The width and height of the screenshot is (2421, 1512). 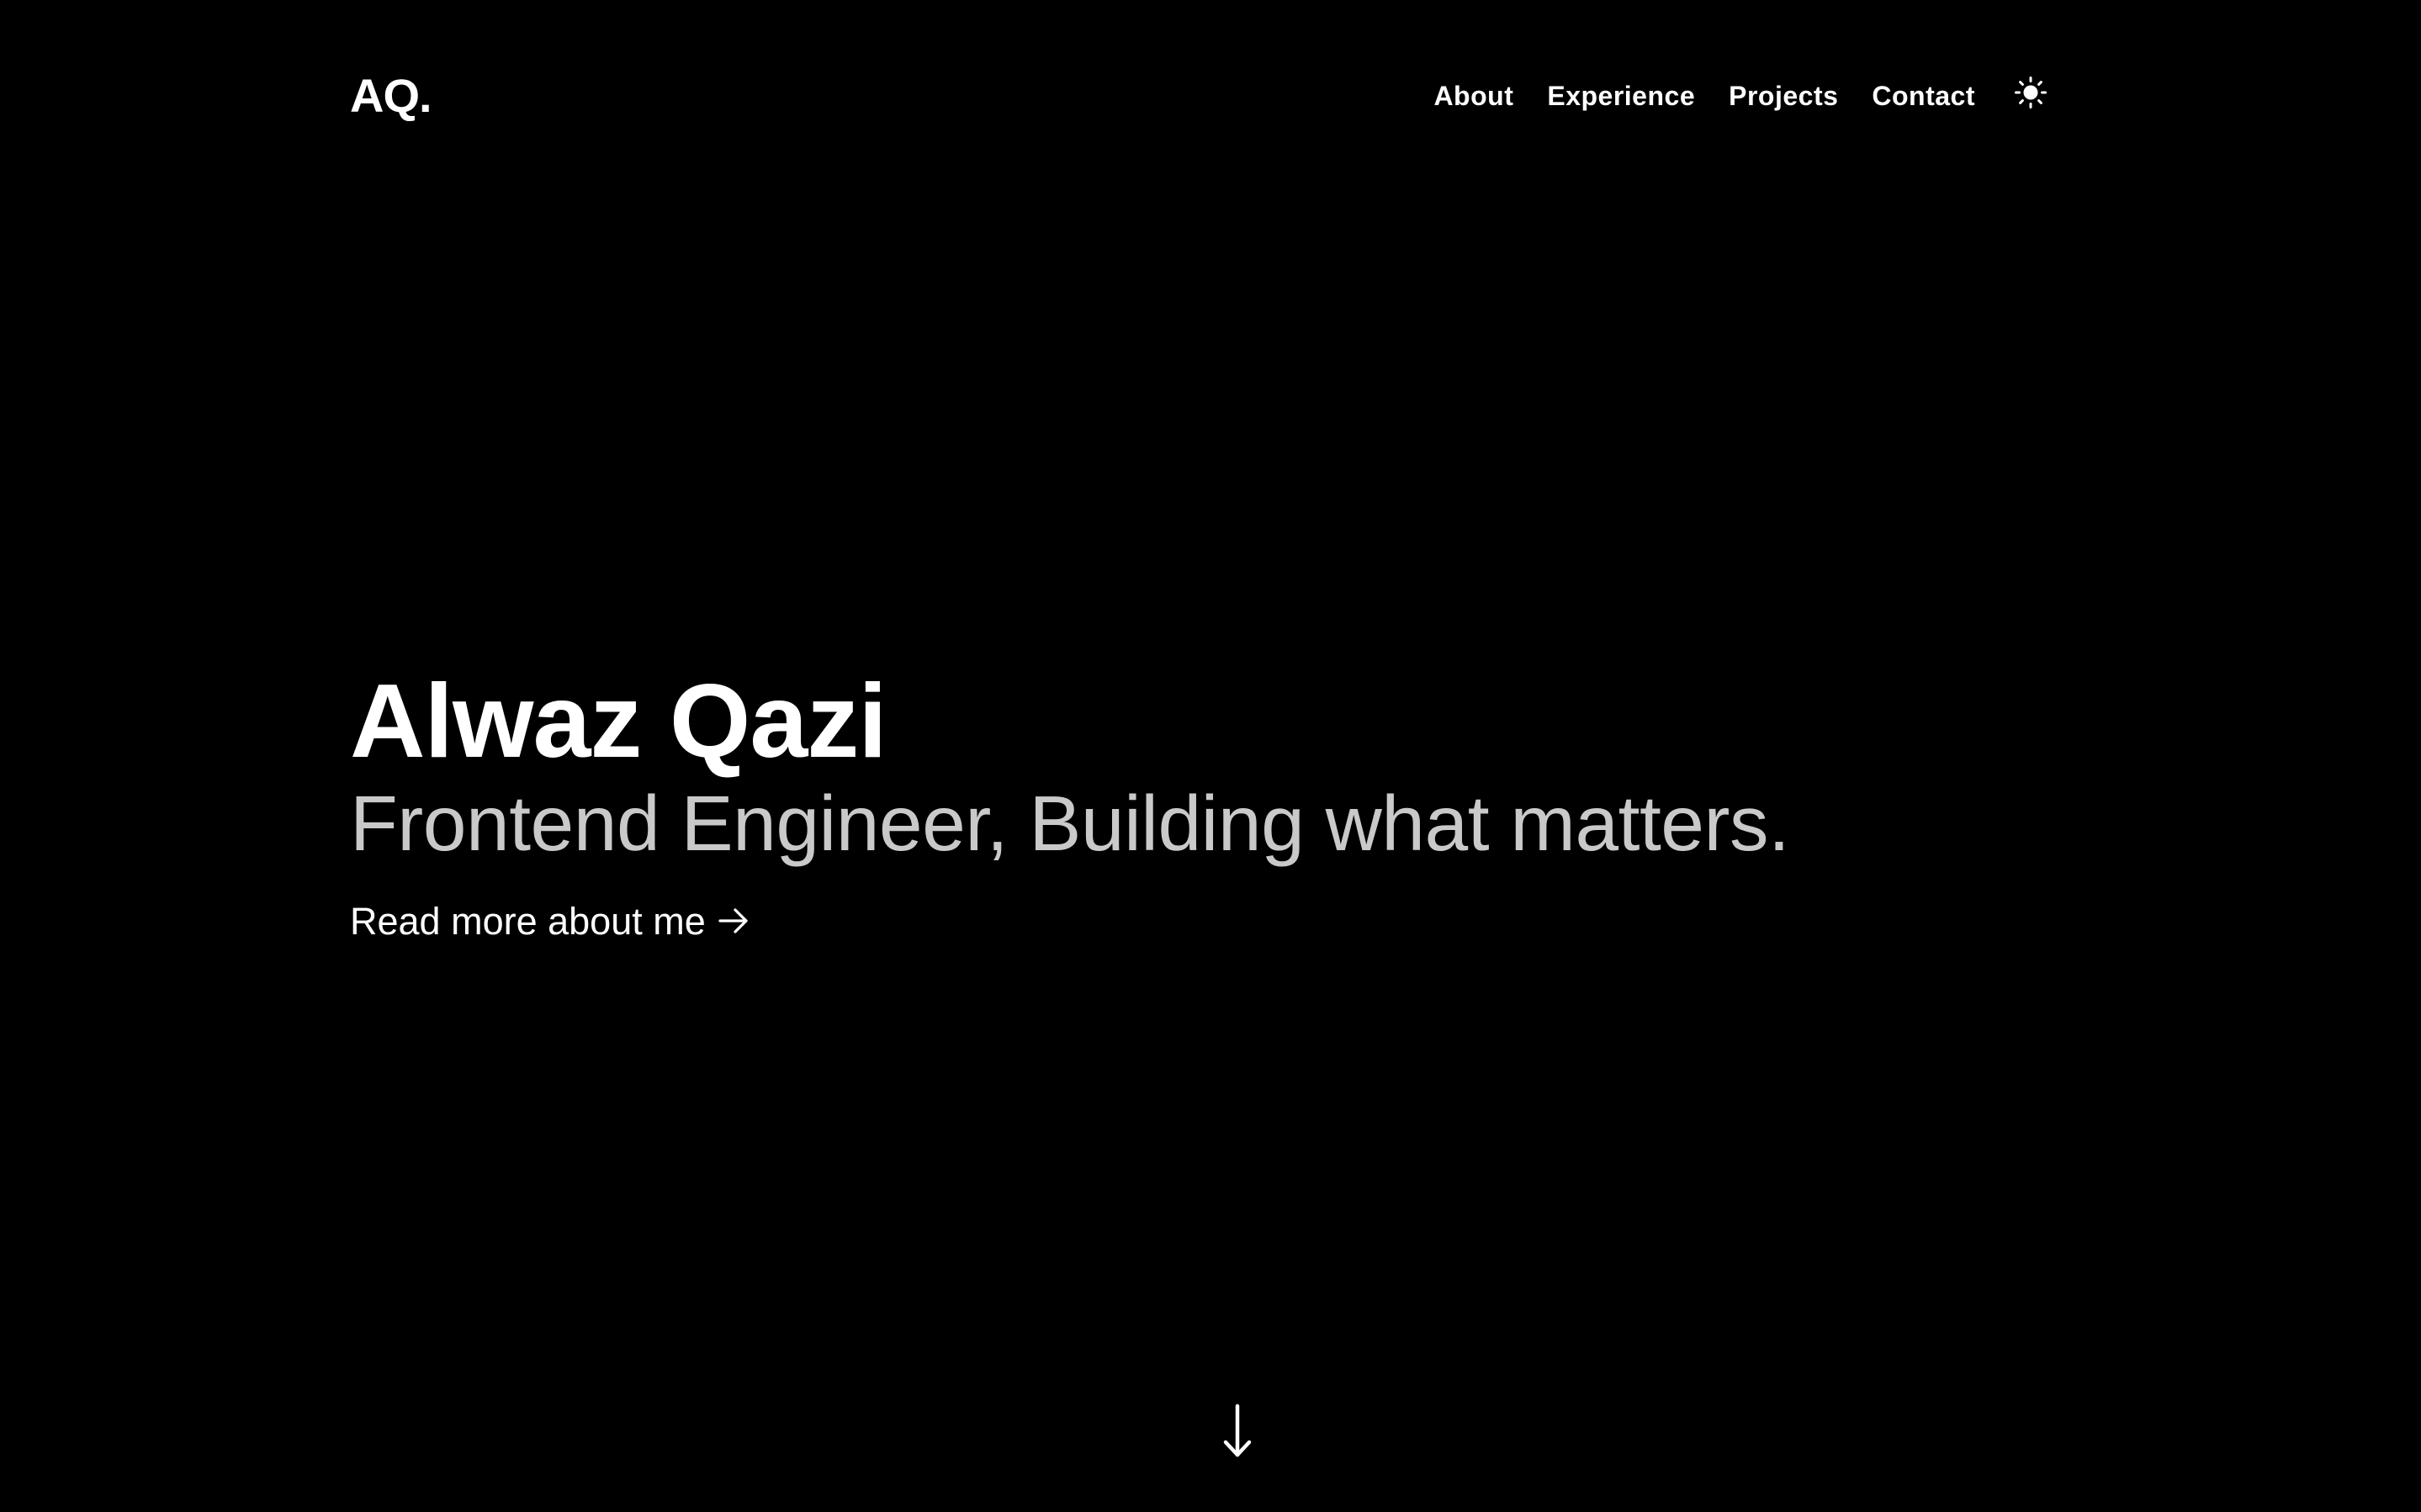 I want to click on nav-experience-link: Experience, so click(x=1621, y=95).